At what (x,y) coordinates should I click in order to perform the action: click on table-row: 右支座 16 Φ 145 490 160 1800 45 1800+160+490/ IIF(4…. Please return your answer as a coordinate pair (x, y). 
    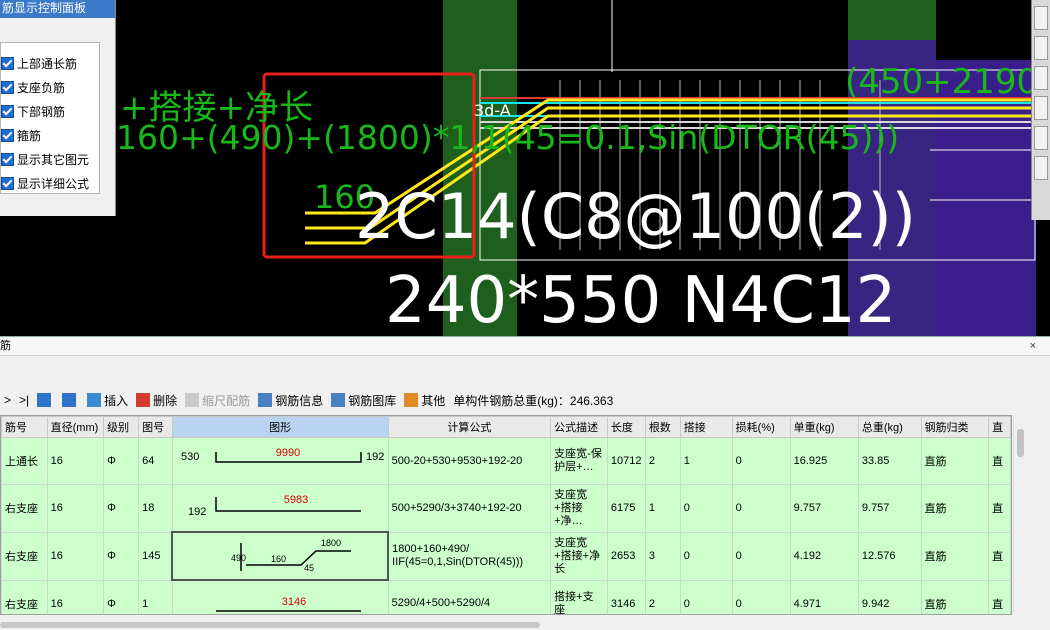
    Looking at the image, I should click on (506, 556).